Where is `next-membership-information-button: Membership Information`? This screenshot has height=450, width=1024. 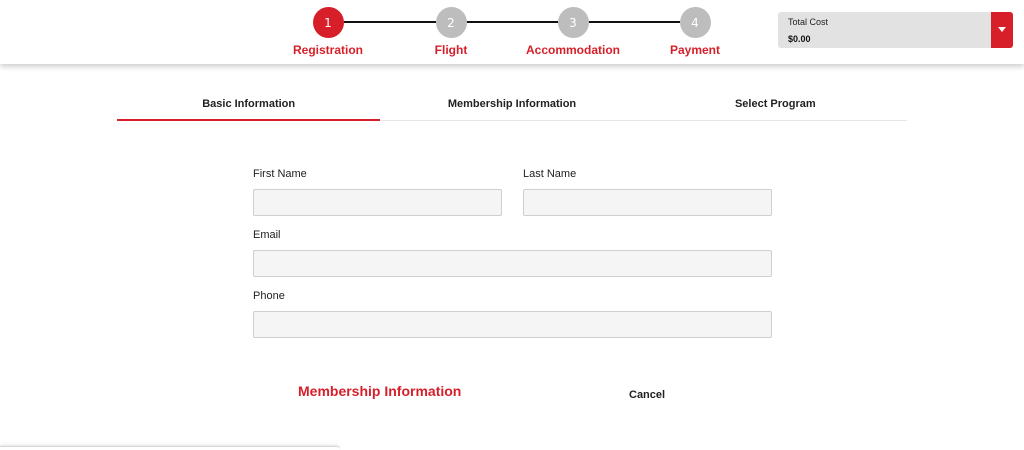 next-membership-information-button: Membership Information is located at coordinates (379, 391).